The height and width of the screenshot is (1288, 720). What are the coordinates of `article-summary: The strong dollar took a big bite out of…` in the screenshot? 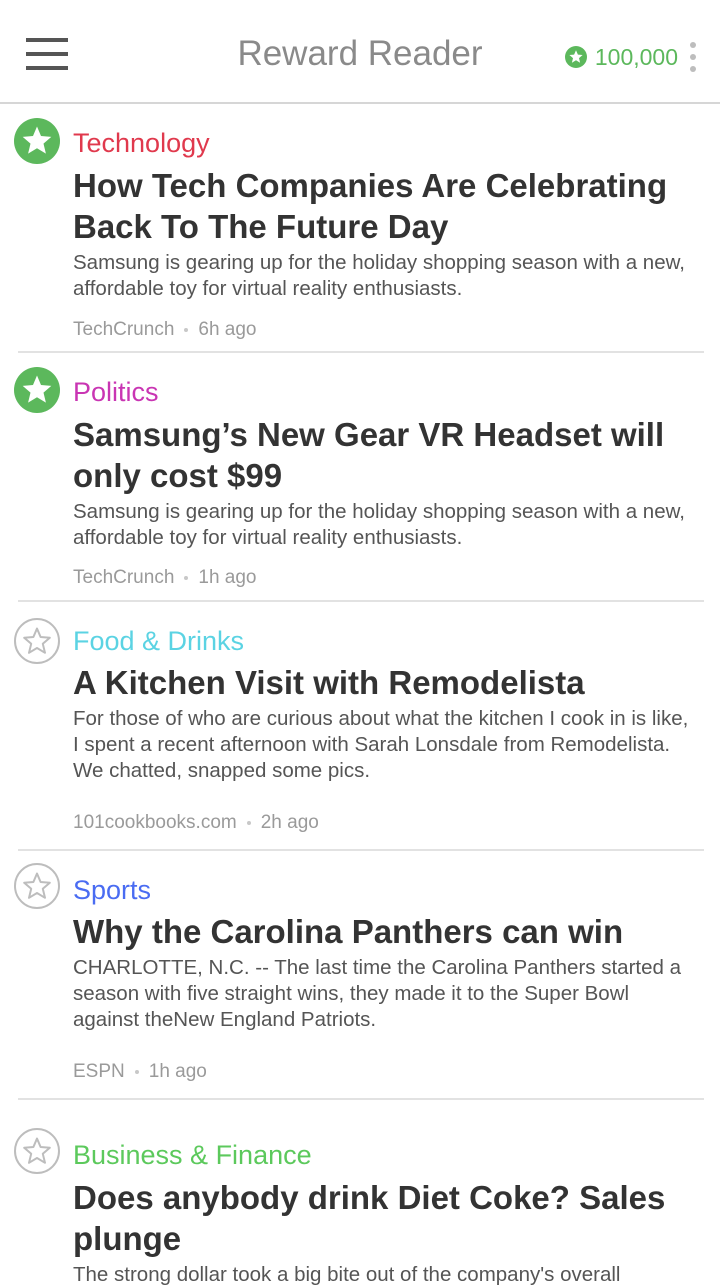 It's located at (347, 1274).